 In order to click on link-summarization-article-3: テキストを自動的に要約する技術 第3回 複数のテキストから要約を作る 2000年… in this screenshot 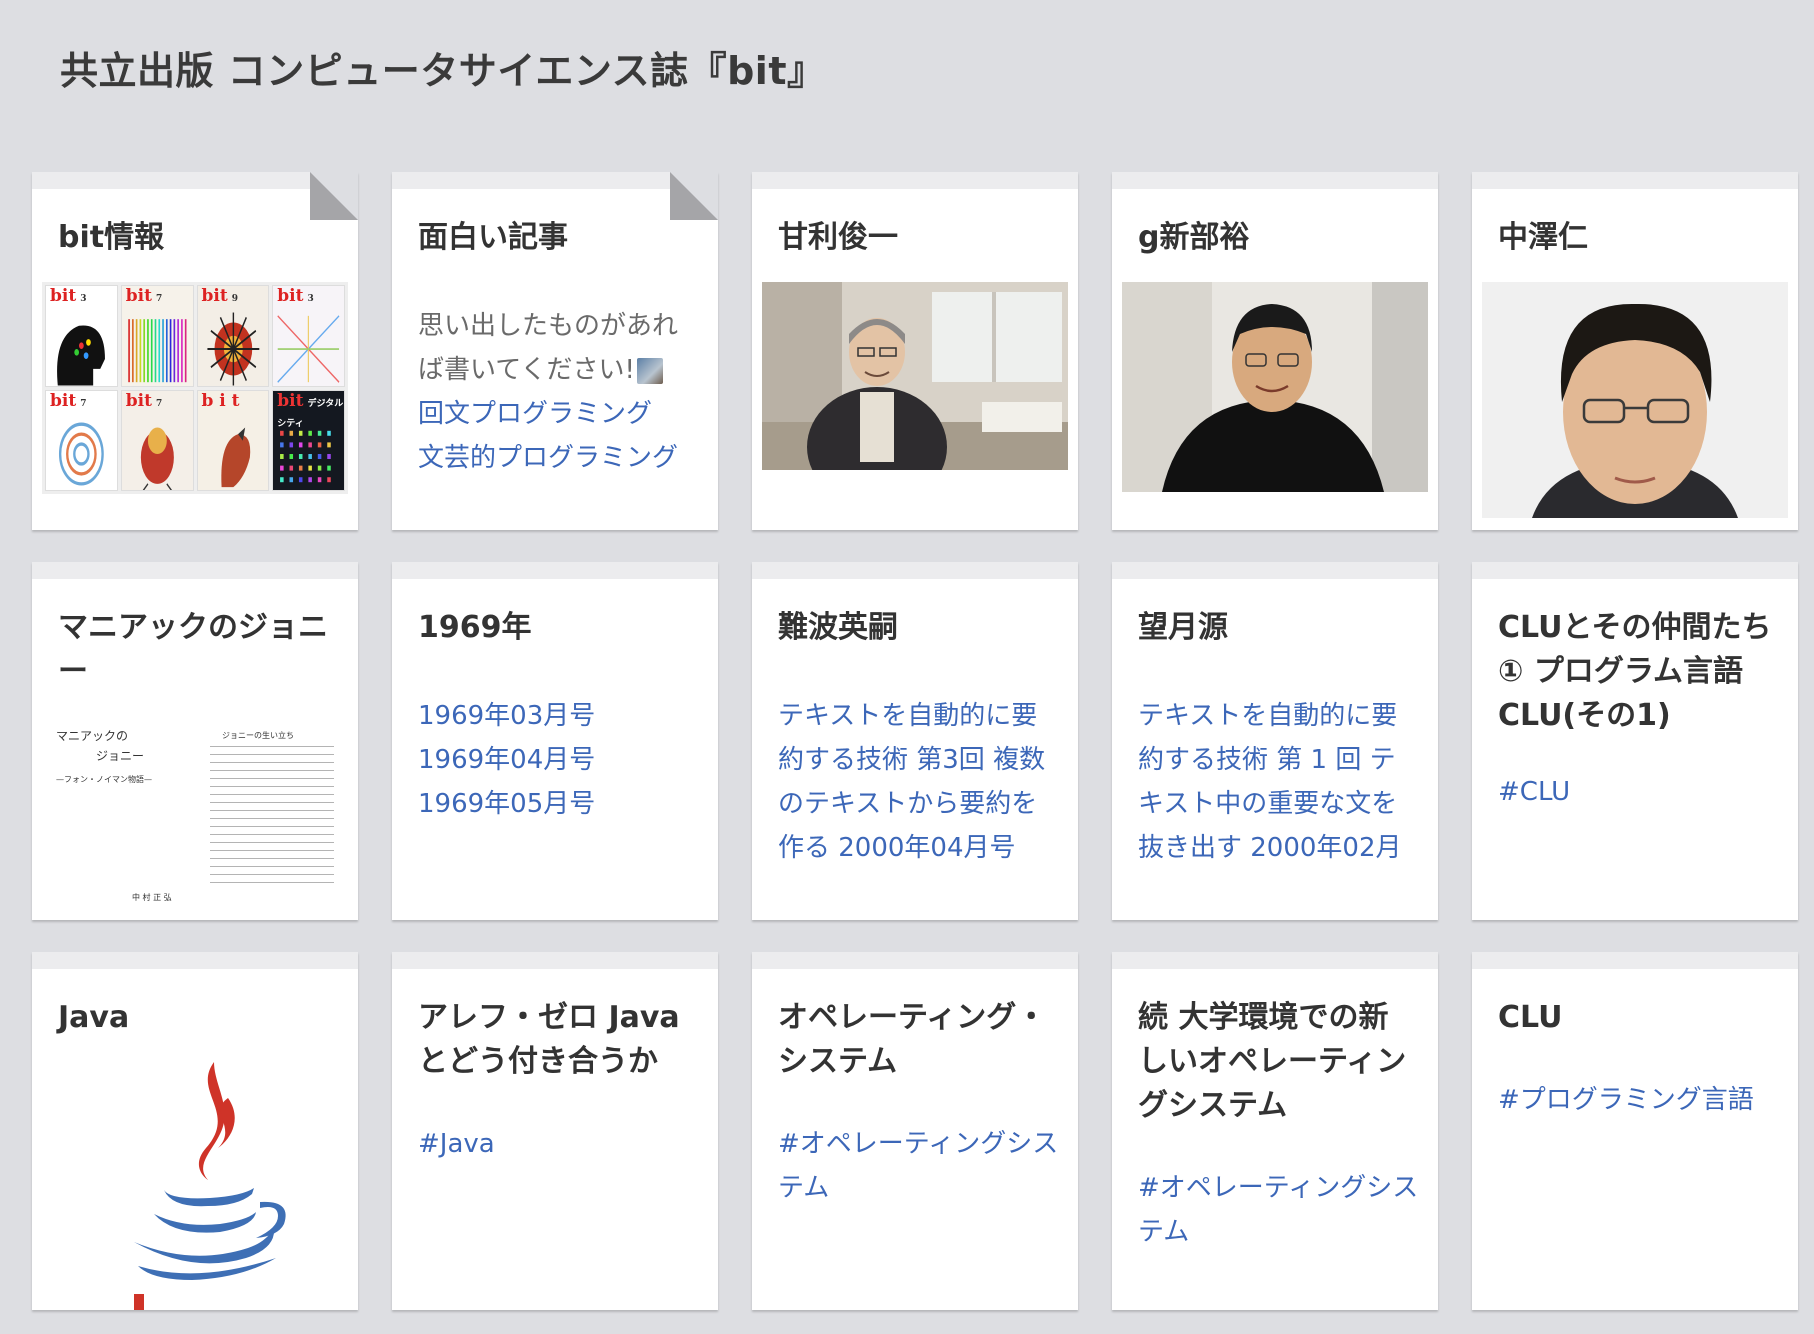, I will do `click(919, 782)`.